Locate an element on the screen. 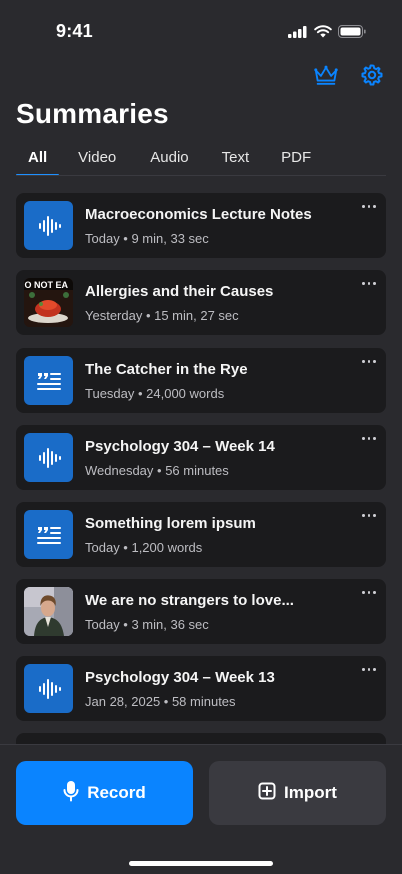 This screenshot has width=402, height=874. item-title: Macroeconomics Lecture Notes is located at coordinates (198, 214).